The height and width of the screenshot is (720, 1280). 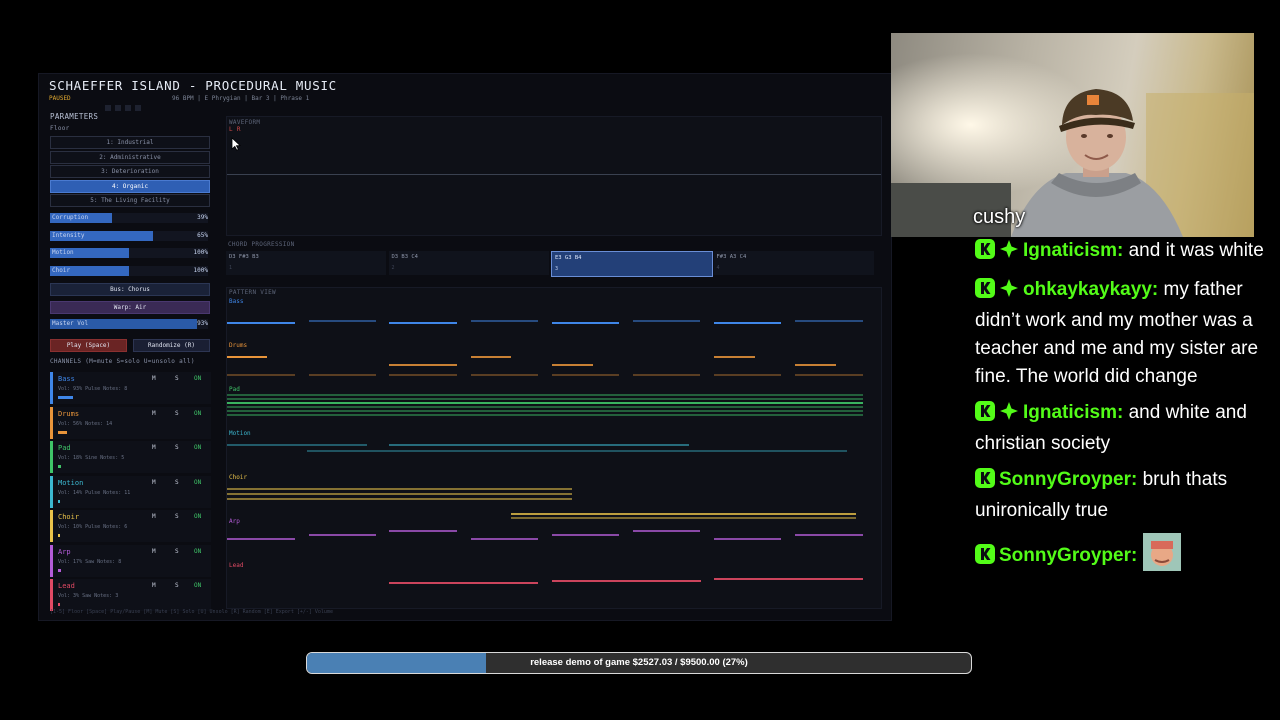 What do you see at coordinates (130, 200) in the screenshot?
I see `floor-button-5: 5: The Living Facility` at bounding box center [130, 200].